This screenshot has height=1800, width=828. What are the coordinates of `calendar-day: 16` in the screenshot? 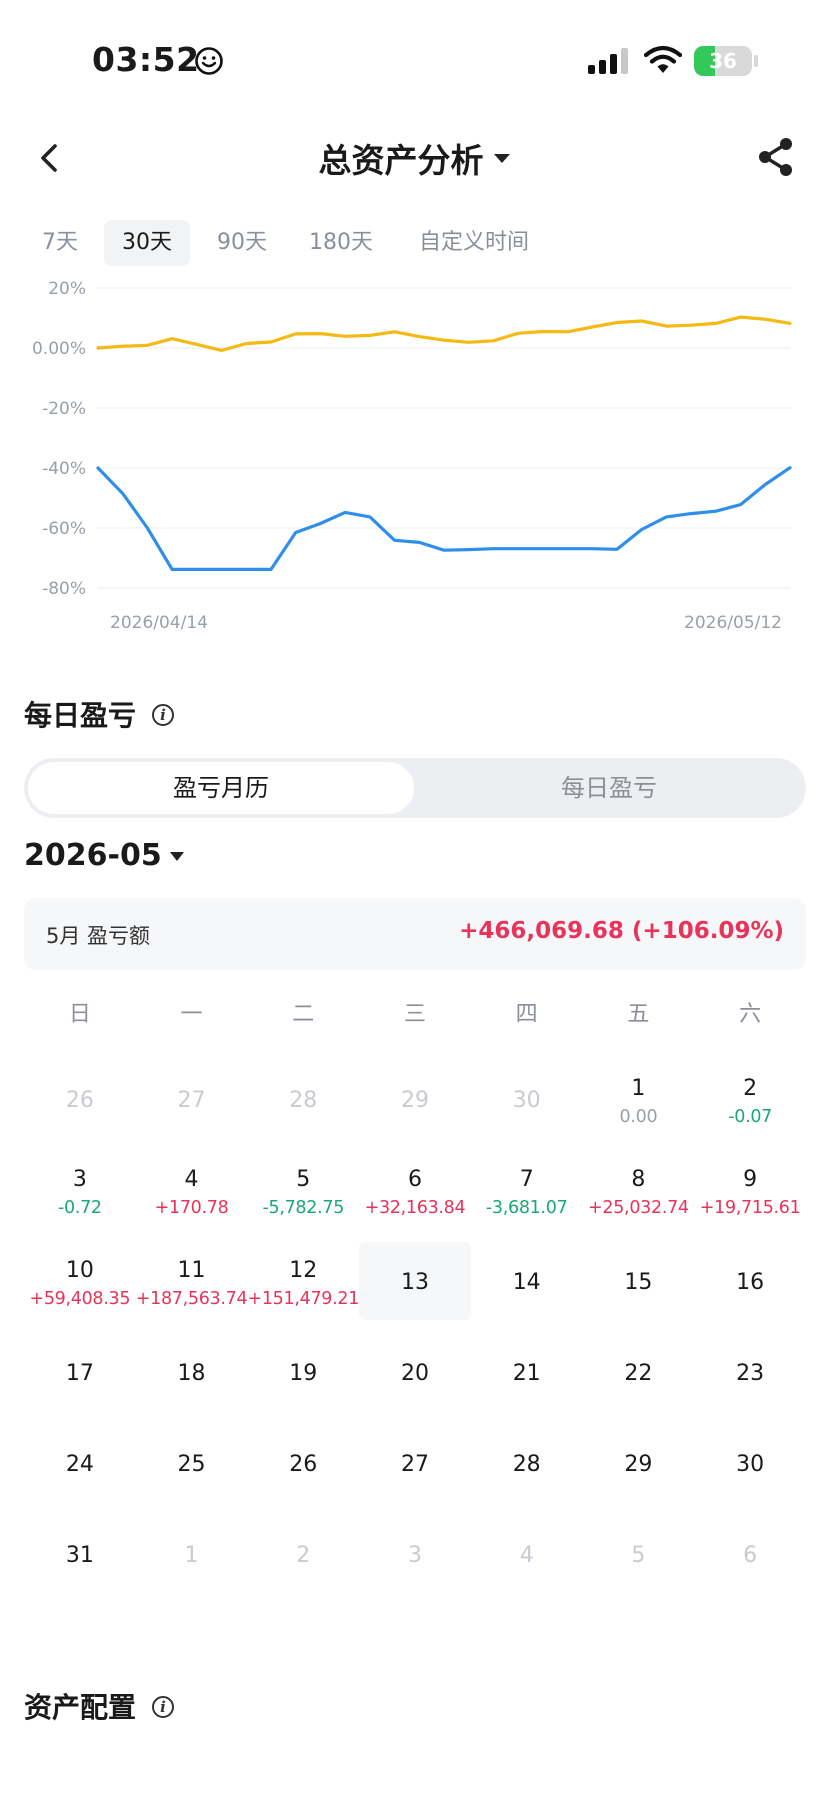 It's located at (750, 1281).